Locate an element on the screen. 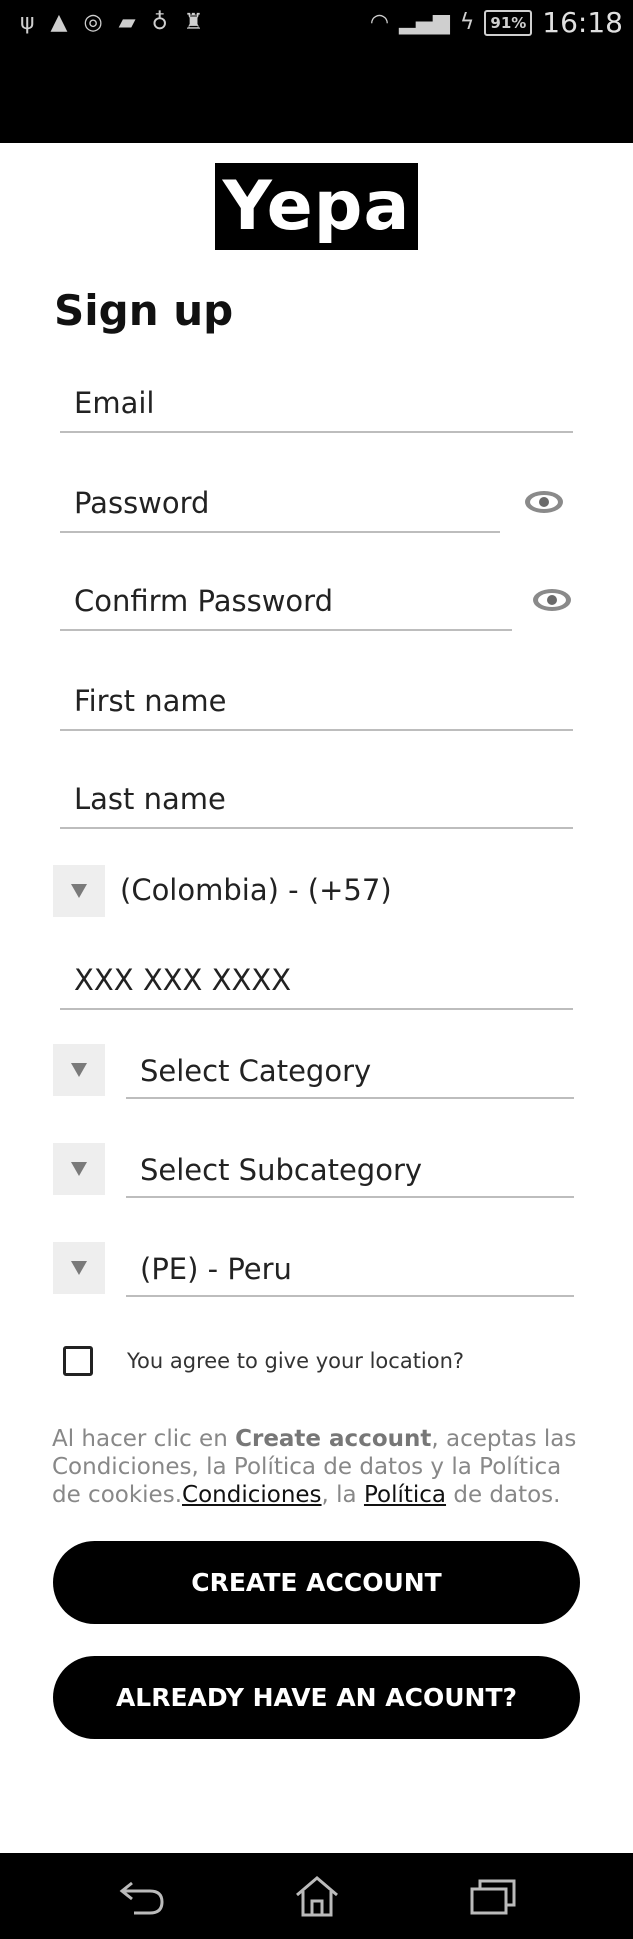  policy-link: Política is located at coordinates (405, 1495).